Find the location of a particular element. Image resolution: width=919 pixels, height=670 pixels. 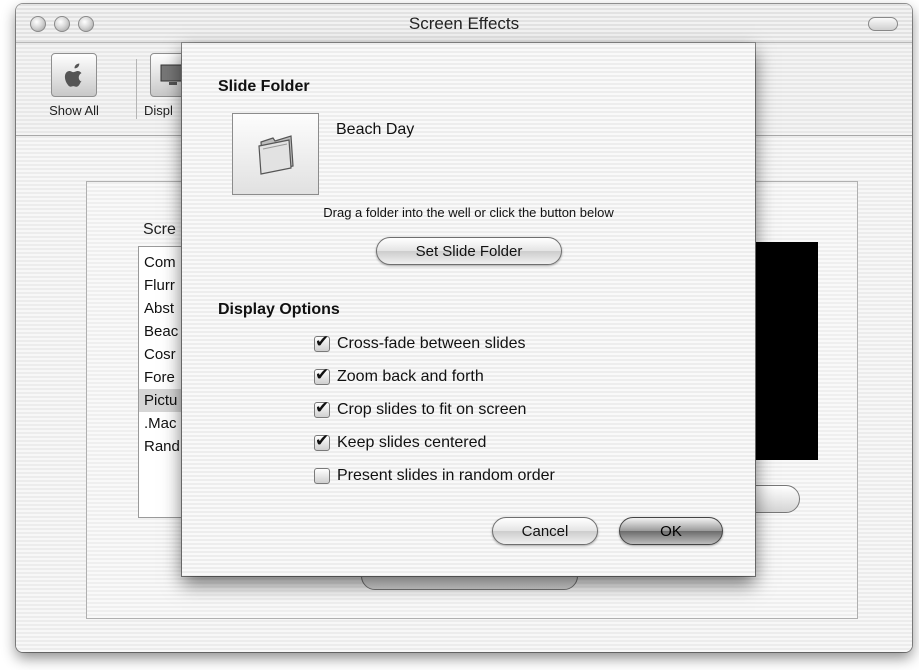

option-random-order: Present slides in random order is located at coordinates (434, 476).